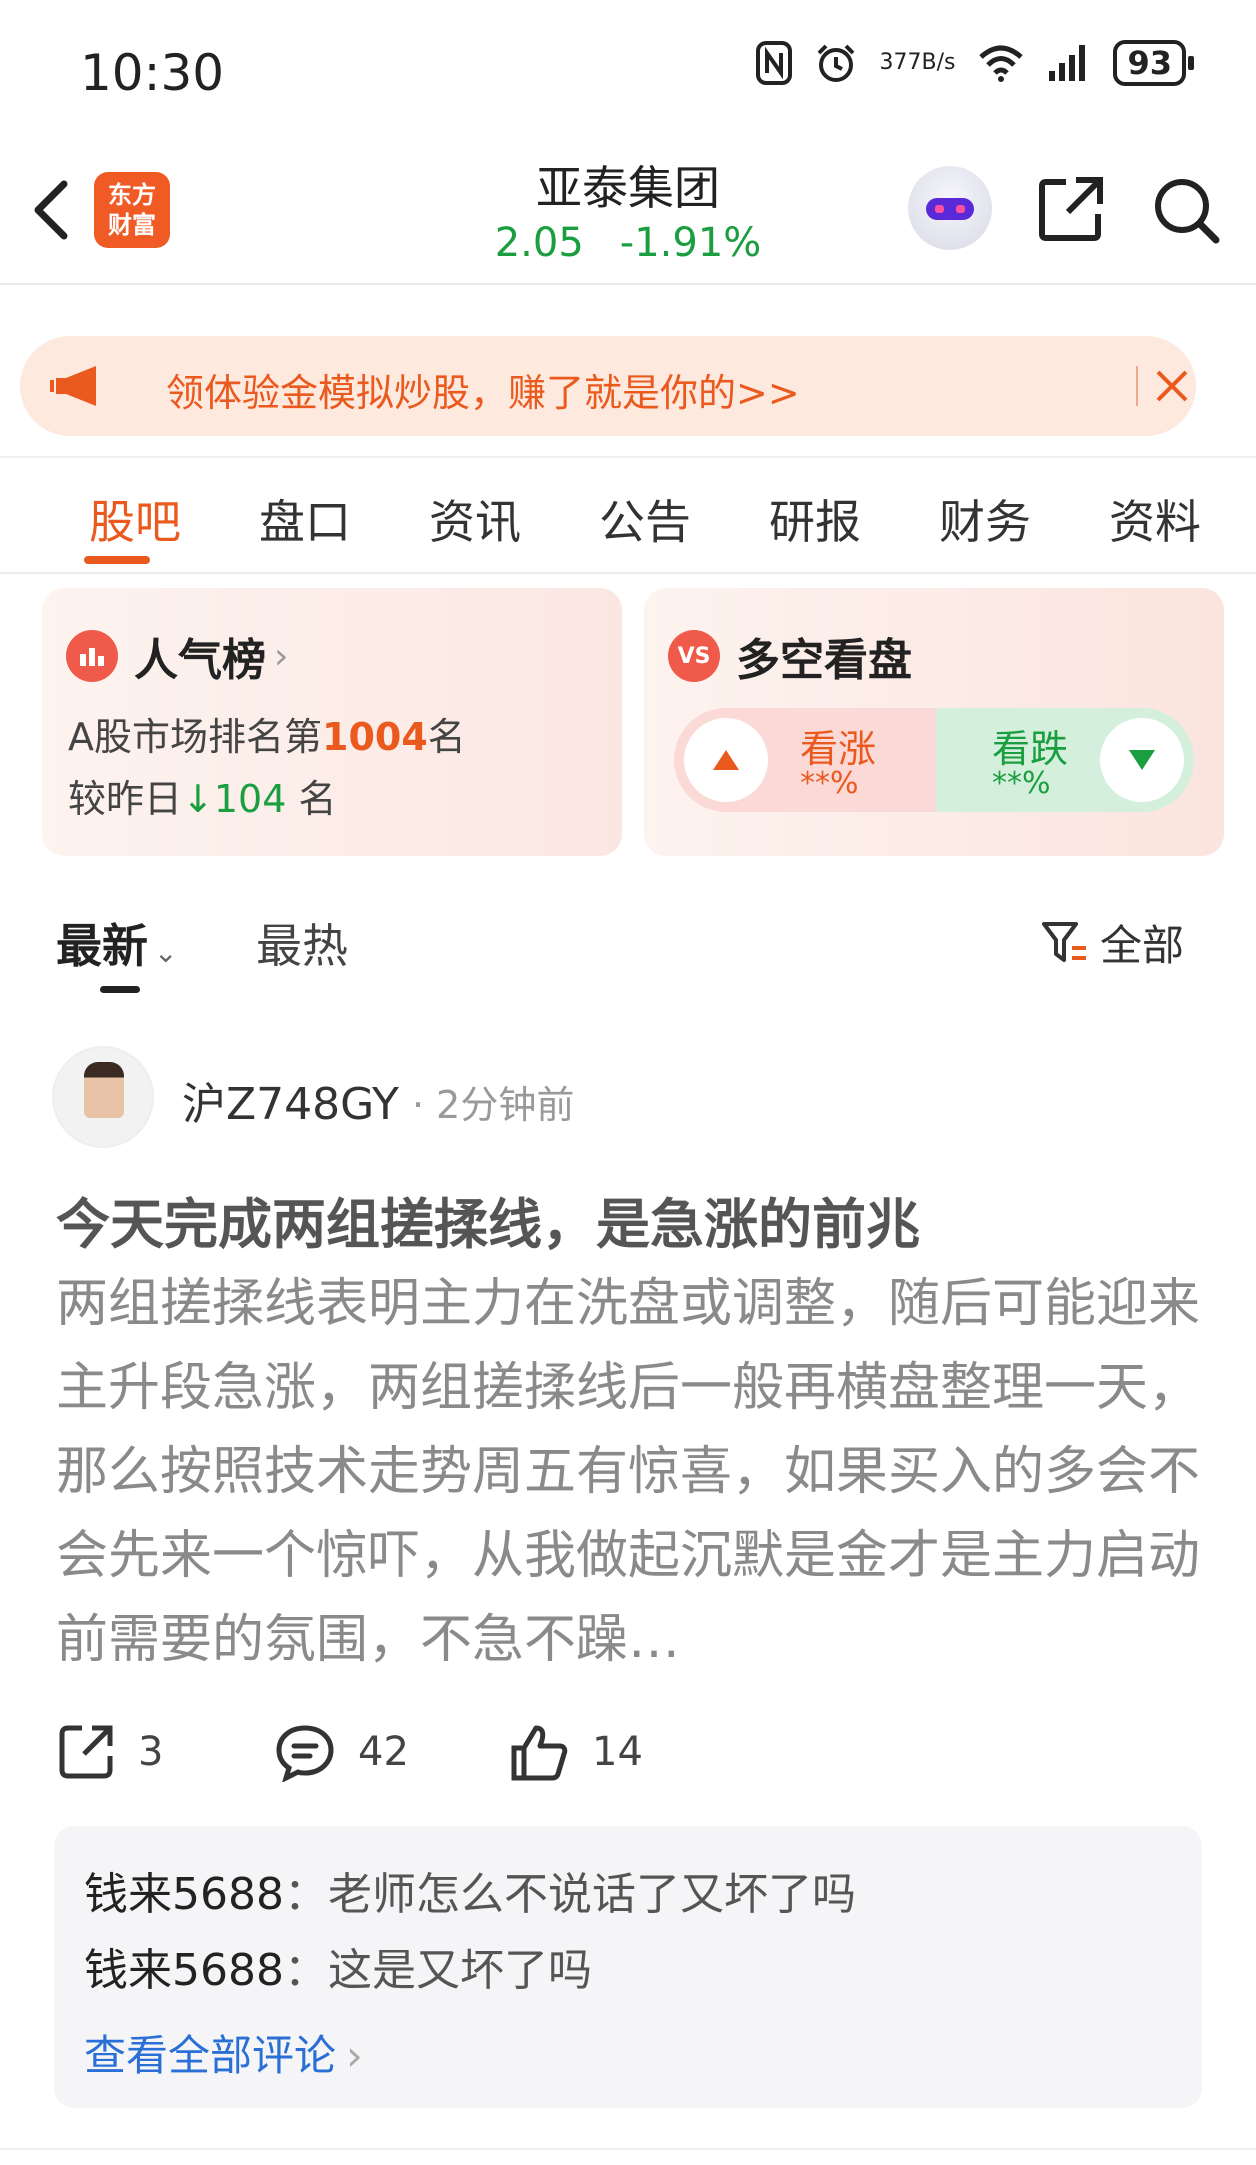 The image size is (1256, 2165). Describe the element at coordinates (938, 62) in the screenshot. I see `net-speed-unit: B/s` at that location.